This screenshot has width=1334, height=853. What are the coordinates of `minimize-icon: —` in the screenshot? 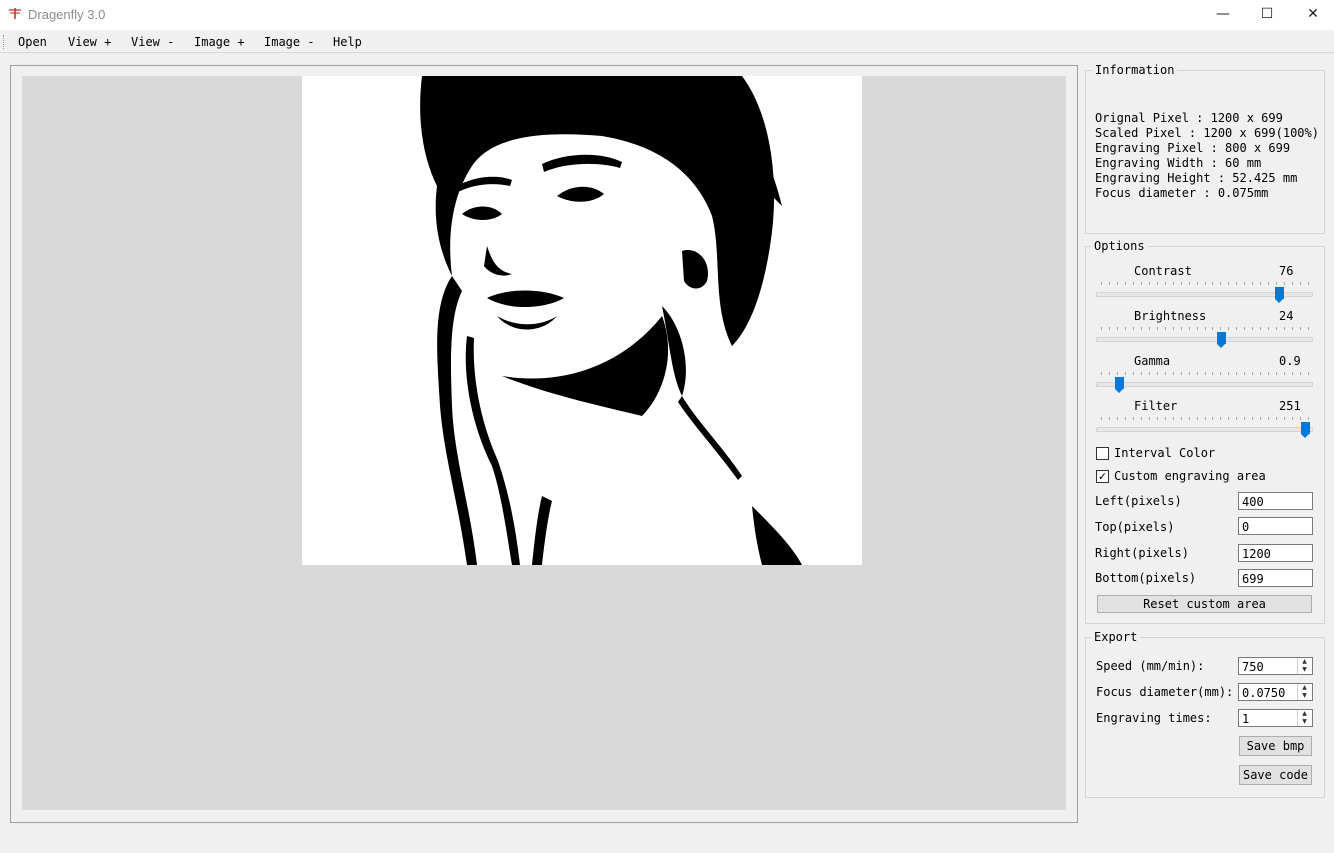 It's located at (1223, 14).